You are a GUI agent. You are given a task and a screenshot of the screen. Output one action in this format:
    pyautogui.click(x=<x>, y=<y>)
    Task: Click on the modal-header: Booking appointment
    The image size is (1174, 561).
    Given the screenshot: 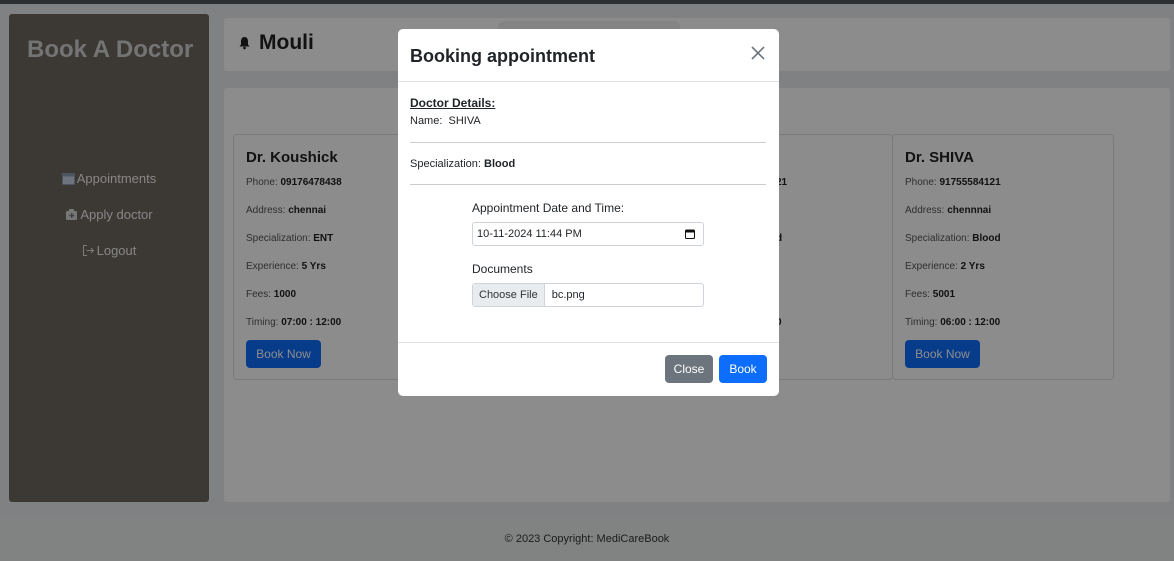 What is the action you would take?
    pyautogui.click(x=588, y=55)
    